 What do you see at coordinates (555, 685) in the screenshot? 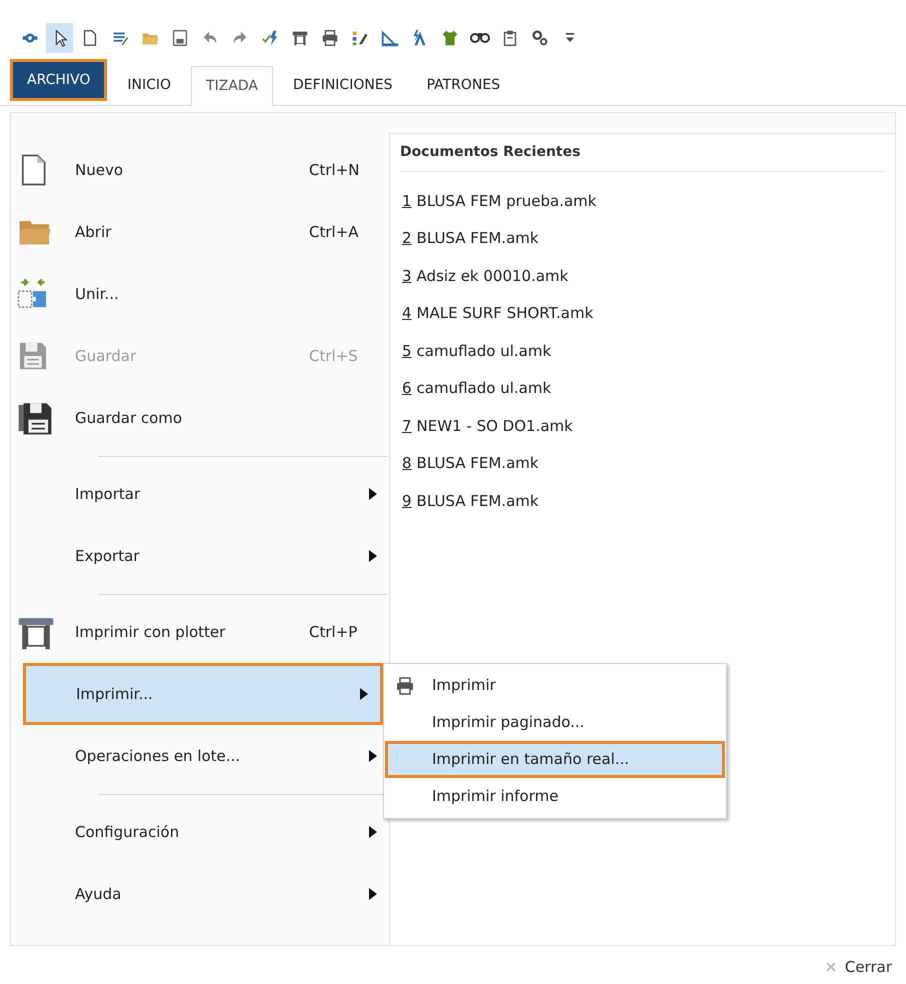
I see `submenu-item: Imprimir` at bounding box center [555, 685].